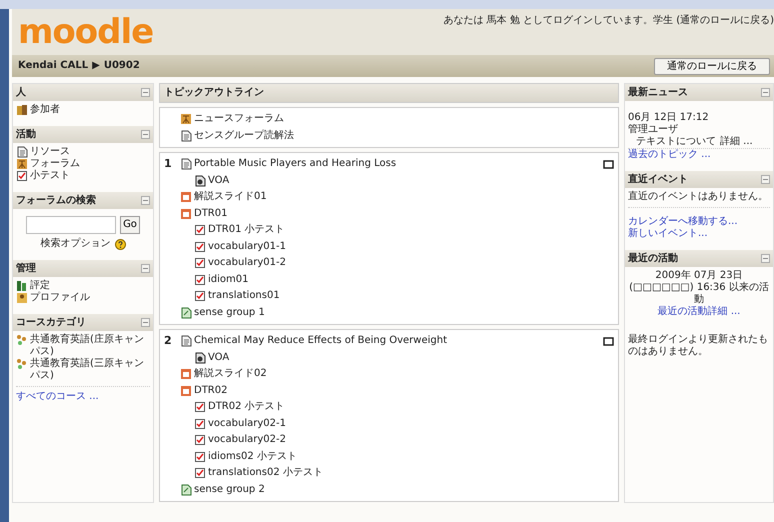  Describe the element at coordinates (50, 176) in the screenshot. I see `sidebar-link: 小テスト` at that location.